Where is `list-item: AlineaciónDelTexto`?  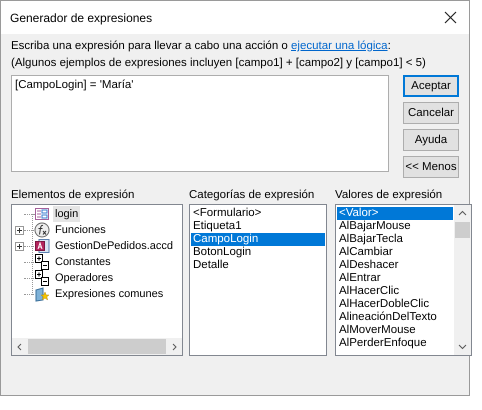
list-item: AlineaciónDelTexto is located at coordinates (395, 317).